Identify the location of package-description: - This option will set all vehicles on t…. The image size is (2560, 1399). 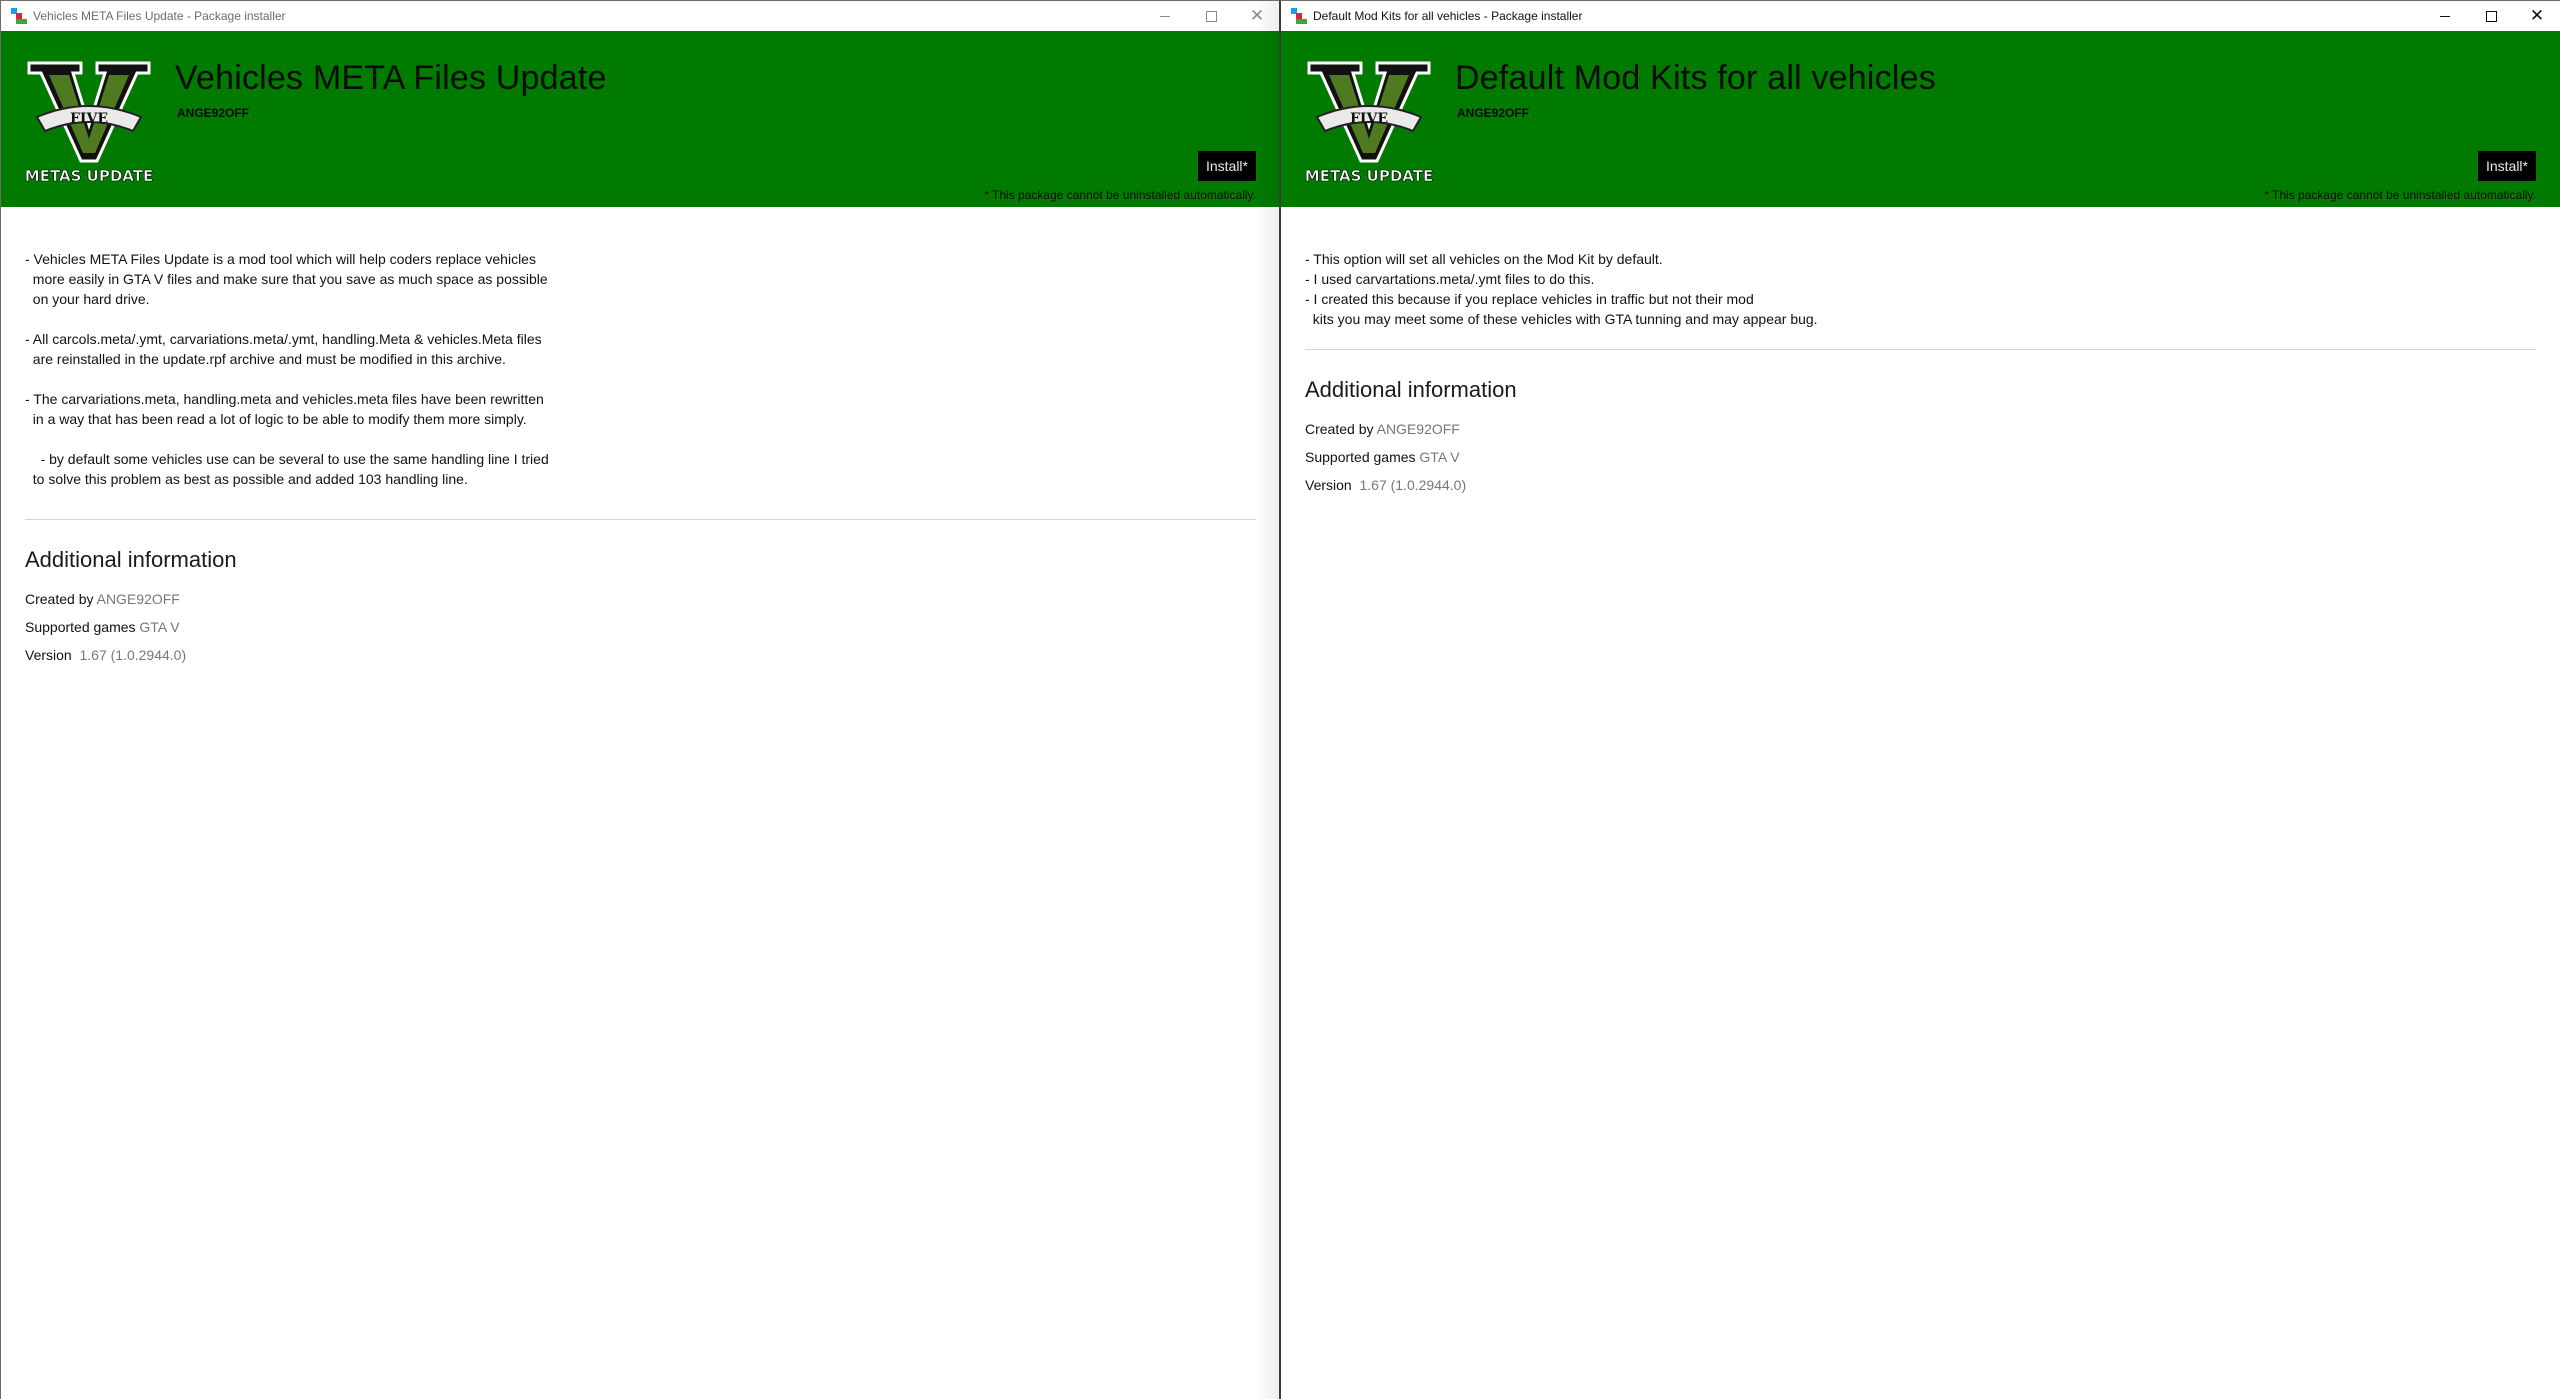
(1920, 289).